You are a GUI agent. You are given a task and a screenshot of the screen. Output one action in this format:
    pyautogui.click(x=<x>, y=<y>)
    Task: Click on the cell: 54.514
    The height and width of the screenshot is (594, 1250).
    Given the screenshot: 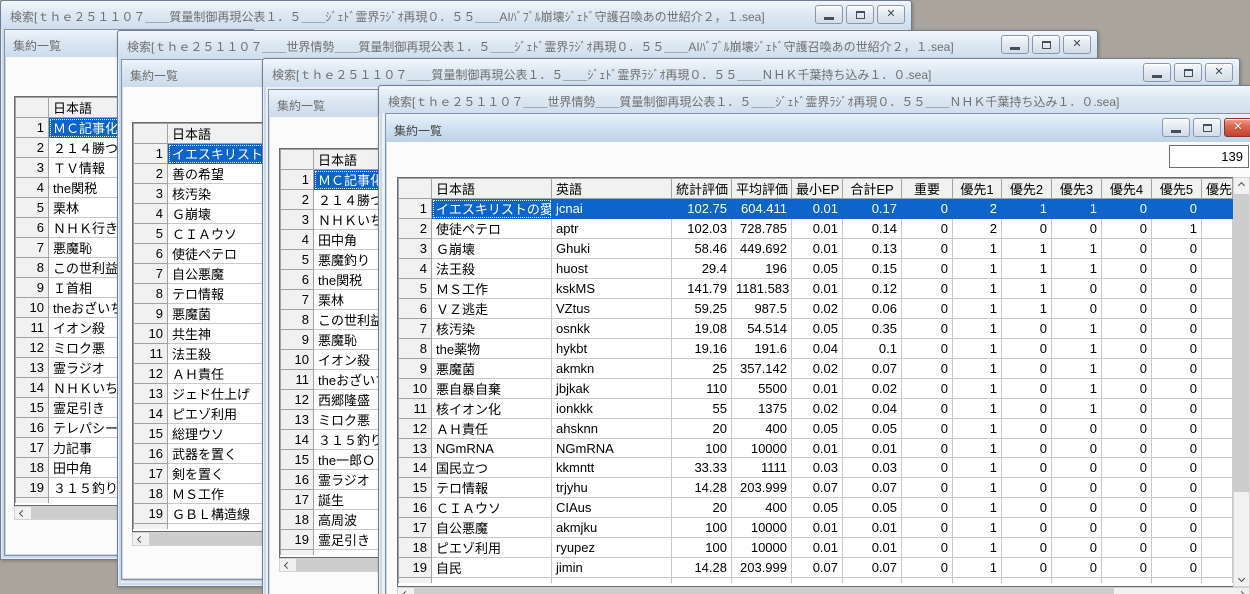 What is the action you would take?
    pyautogui.click(x=761, y=328)
    